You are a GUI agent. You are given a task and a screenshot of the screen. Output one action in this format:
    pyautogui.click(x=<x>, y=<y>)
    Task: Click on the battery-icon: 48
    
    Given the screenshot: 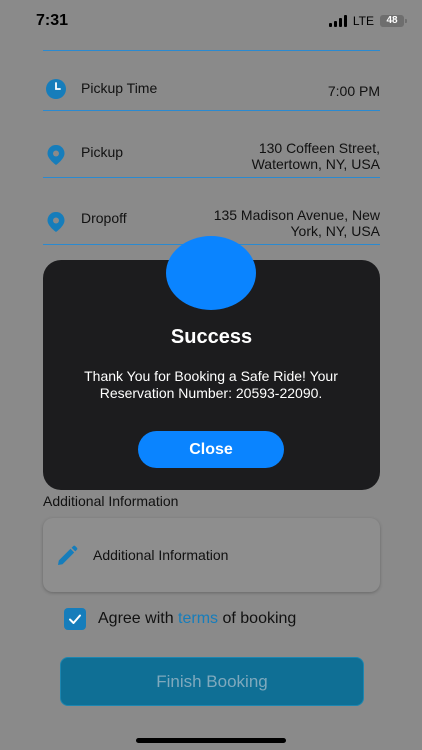 What is the action you would take?
    pyautogui.click(x=393, y=21)
    